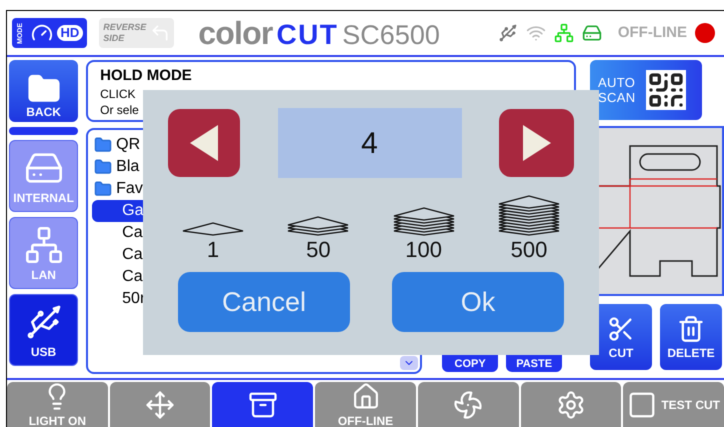  Describe the element at coordinates (124, 27) in the screenshot. I see `reverse-side-label: REVERSE` at that location.